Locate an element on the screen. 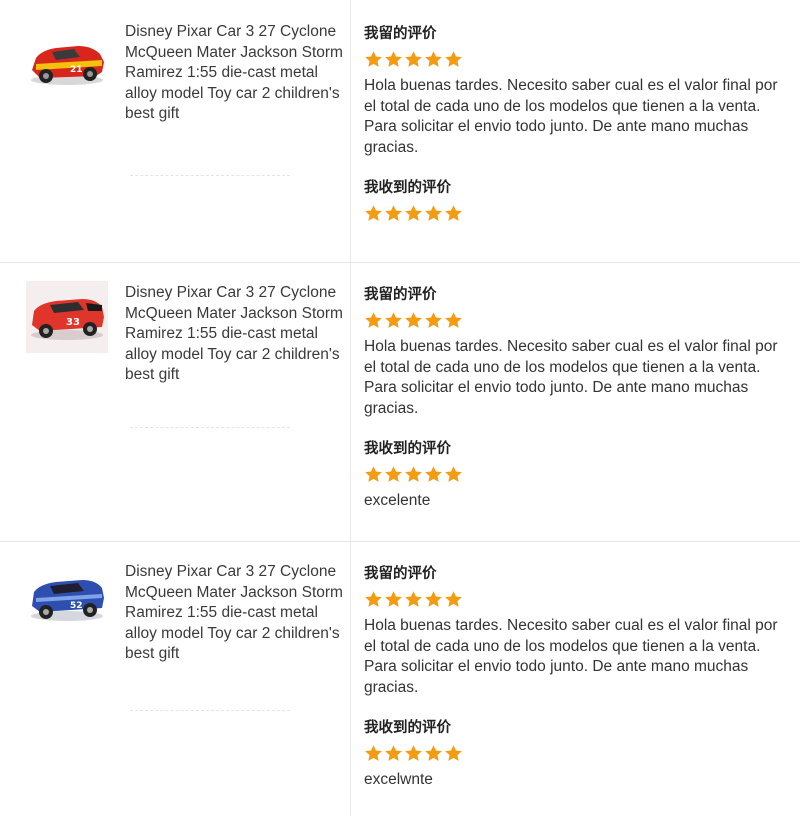 This screenshot has width=800, height=816. svg-text: 52 is located at coordinates (76, 606).